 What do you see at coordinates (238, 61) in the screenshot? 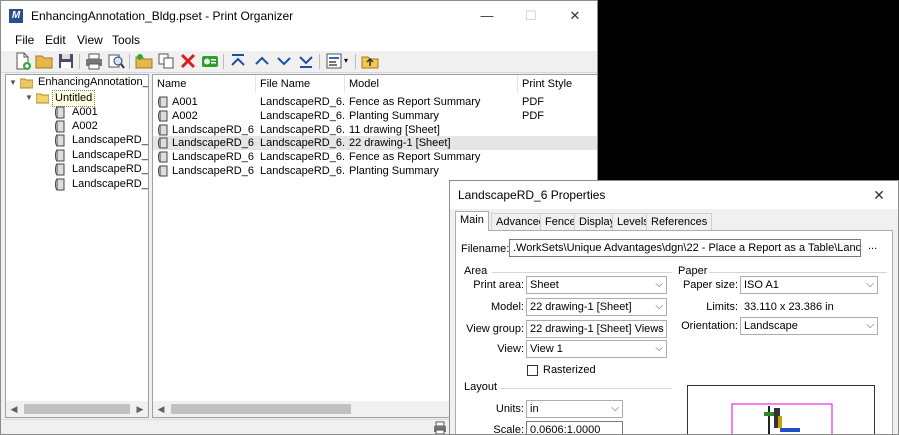
I see `move-to-top-icon` at bounding box center [238, 61].